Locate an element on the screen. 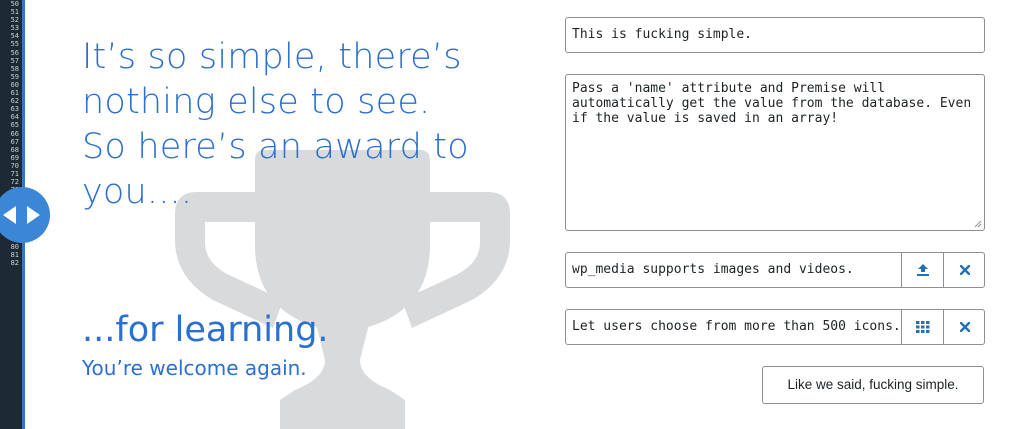 This screenshot has width=1034, height=429. remove-media-button is located at coordinates (964, 270).